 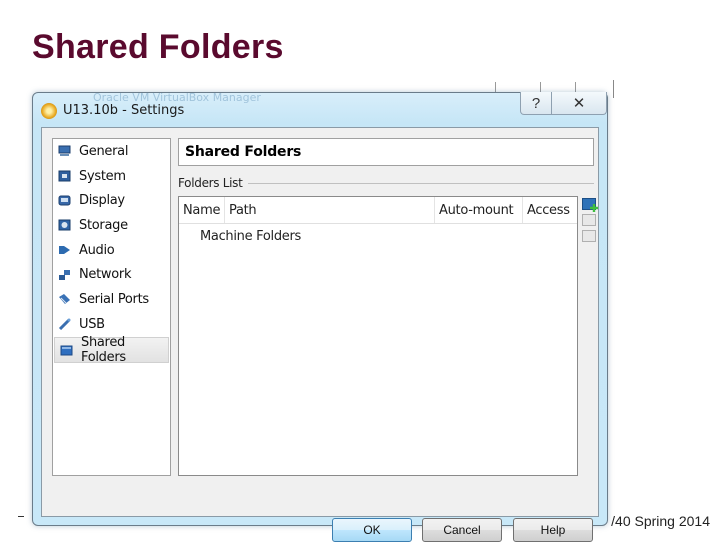 What do you see at coordinates (105, 275) in the screenshot?
I see `nav-item-label: Network` at bounding box center [105, 275].